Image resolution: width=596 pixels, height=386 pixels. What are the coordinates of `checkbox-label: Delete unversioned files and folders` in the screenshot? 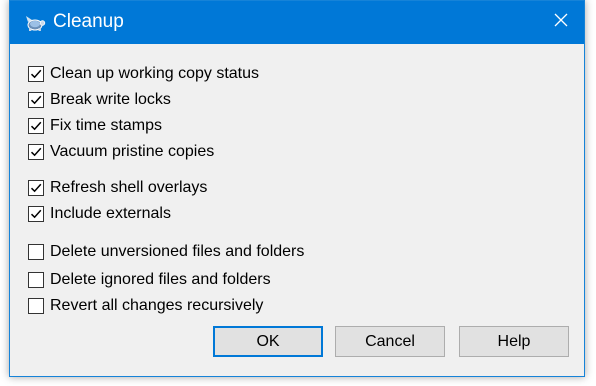 It's located at (177, 251).